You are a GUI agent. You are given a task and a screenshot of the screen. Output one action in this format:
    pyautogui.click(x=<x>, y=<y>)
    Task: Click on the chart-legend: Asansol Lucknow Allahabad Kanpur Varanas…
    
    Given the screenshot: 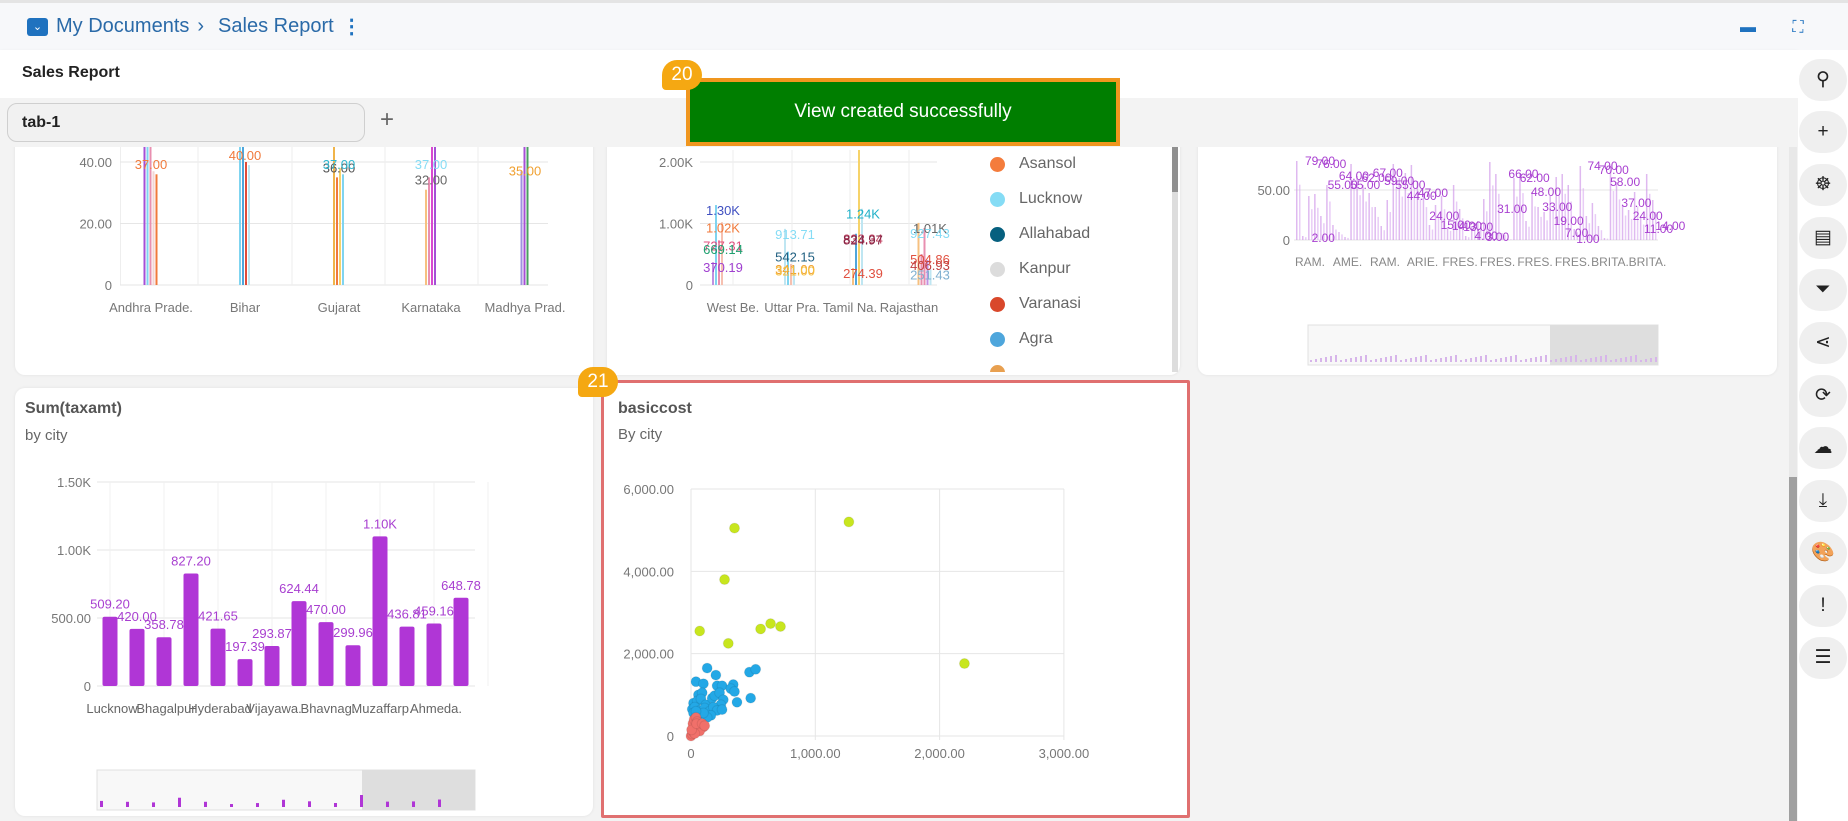 What is the action you would take?
    pyautogui.click(x=1070, y=259)
    